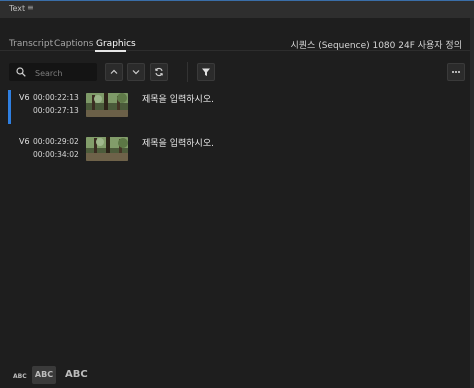 The height and width of the screenshot is (388, 474). I want to click on search-icon, so click(21, 72).